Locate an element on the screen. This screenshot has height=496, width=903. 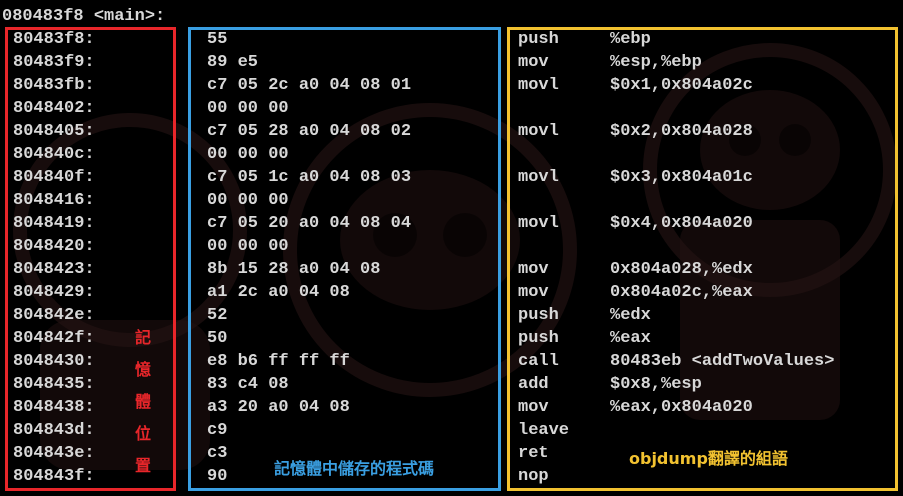
memory-address-label: 記憶體位置 is located at coordinates (142, 401).